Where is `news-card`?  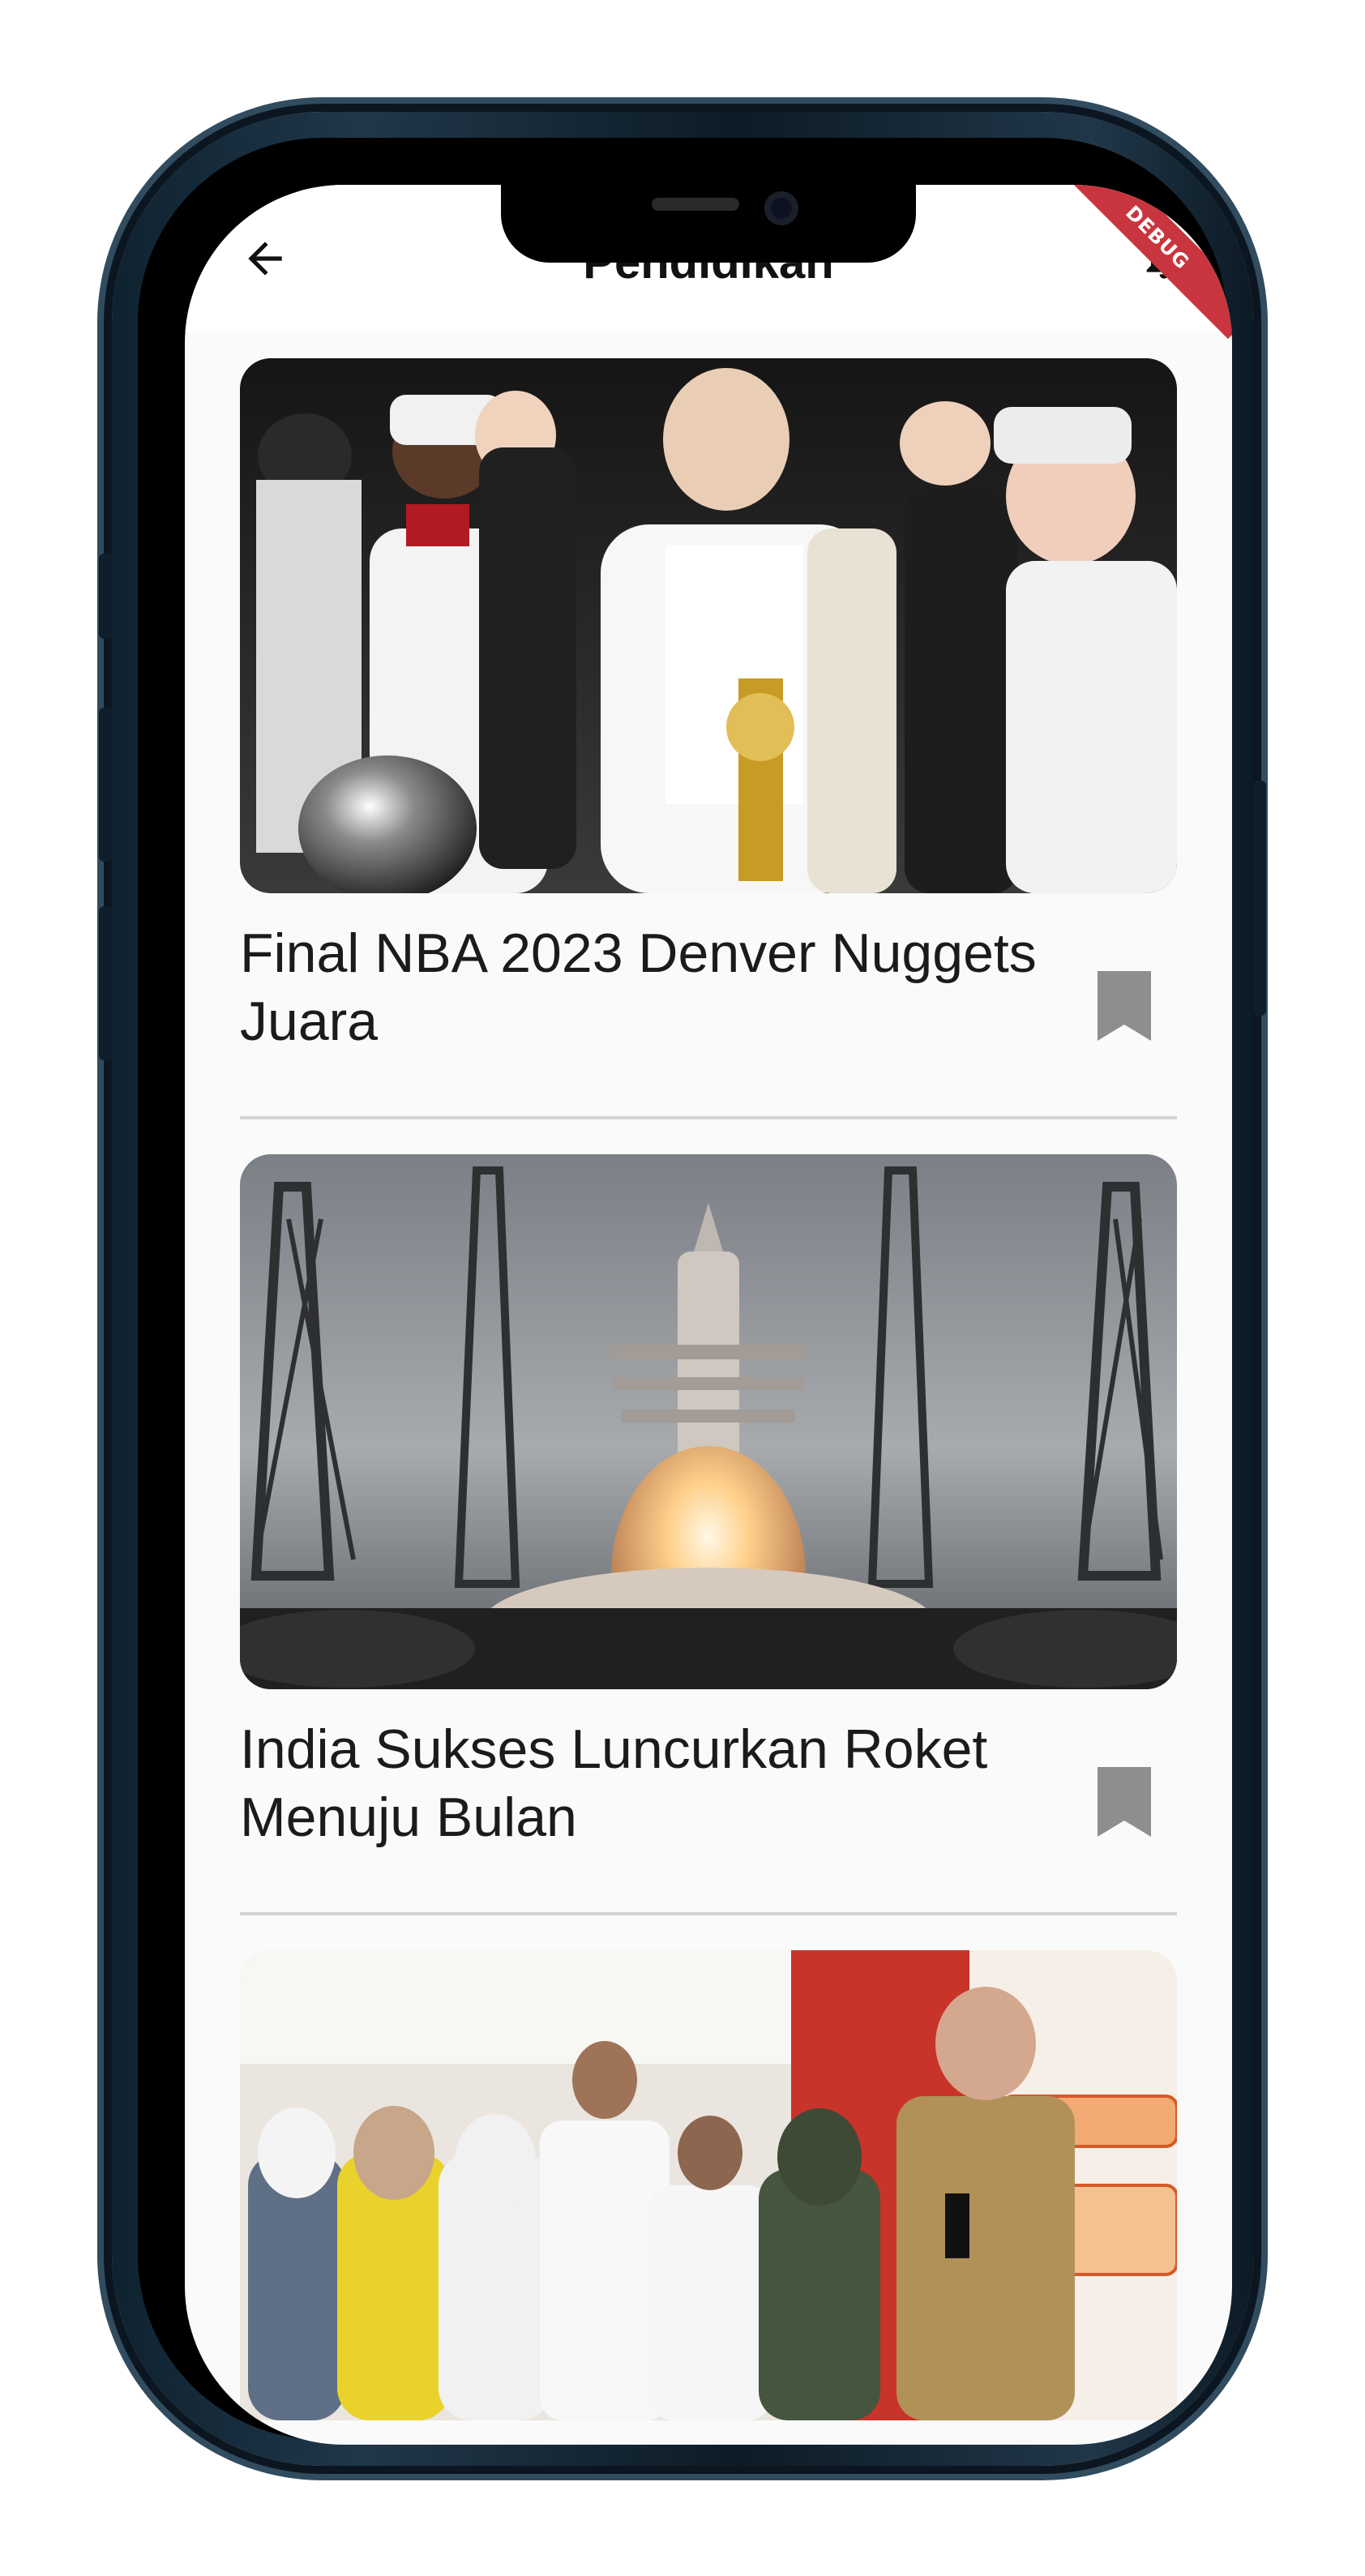 news-card is located at coordinates (708, 2185).